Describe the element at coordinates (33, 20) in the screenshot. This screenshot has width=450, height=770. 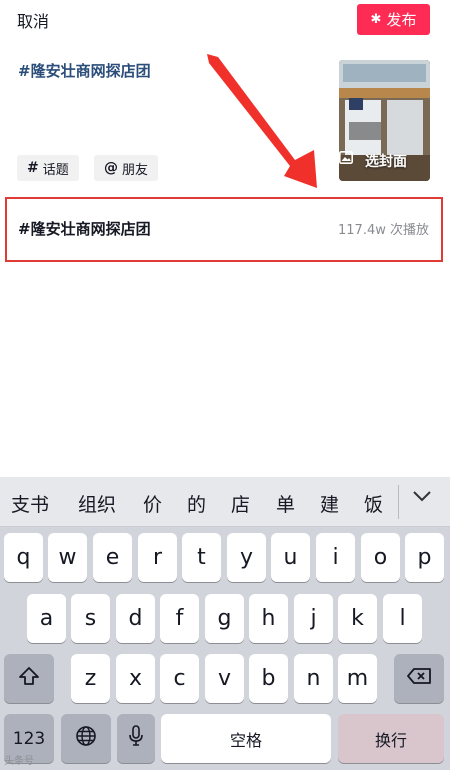
I see `cancel-button: 取消` at that location.